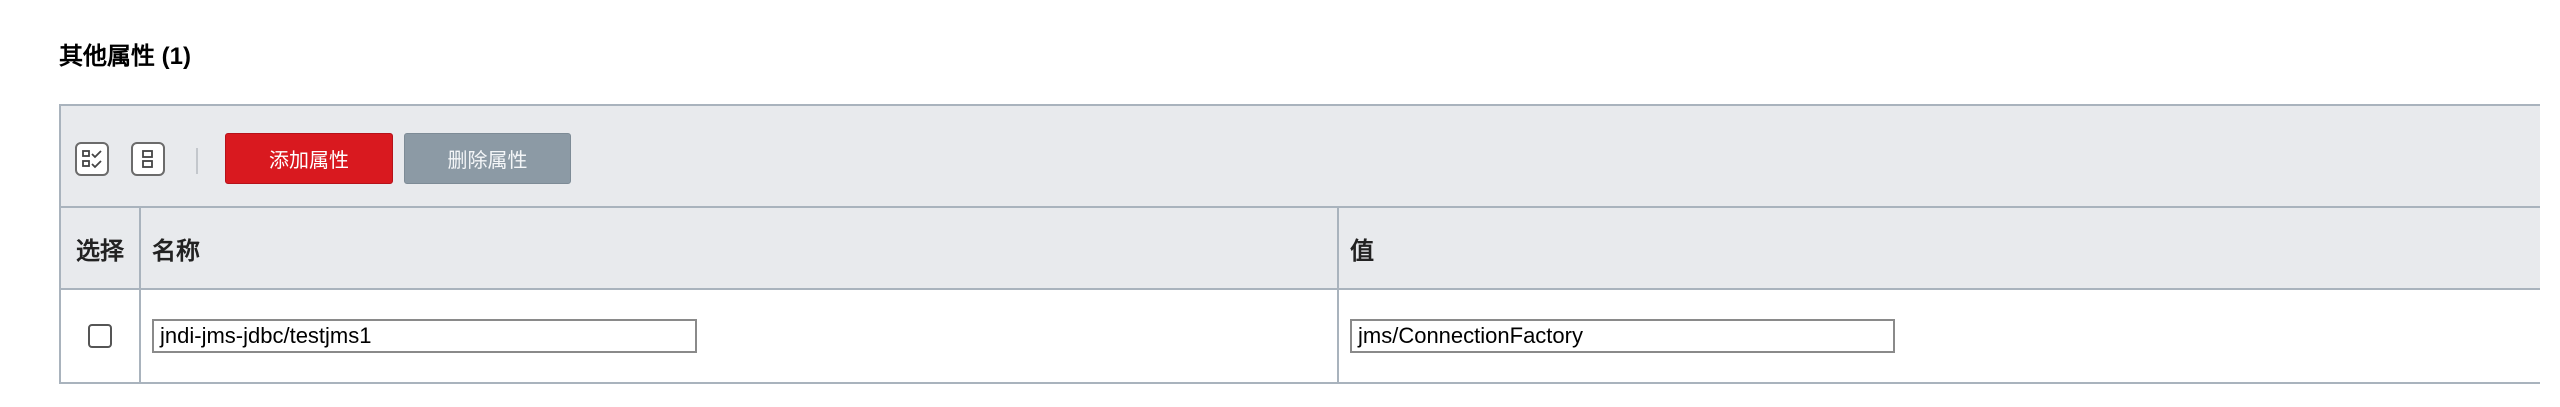 Image resolution: width=2560 pixels, height=407 pixels. I want to click on section-title: 其他属性 (1), so click(125, 56).